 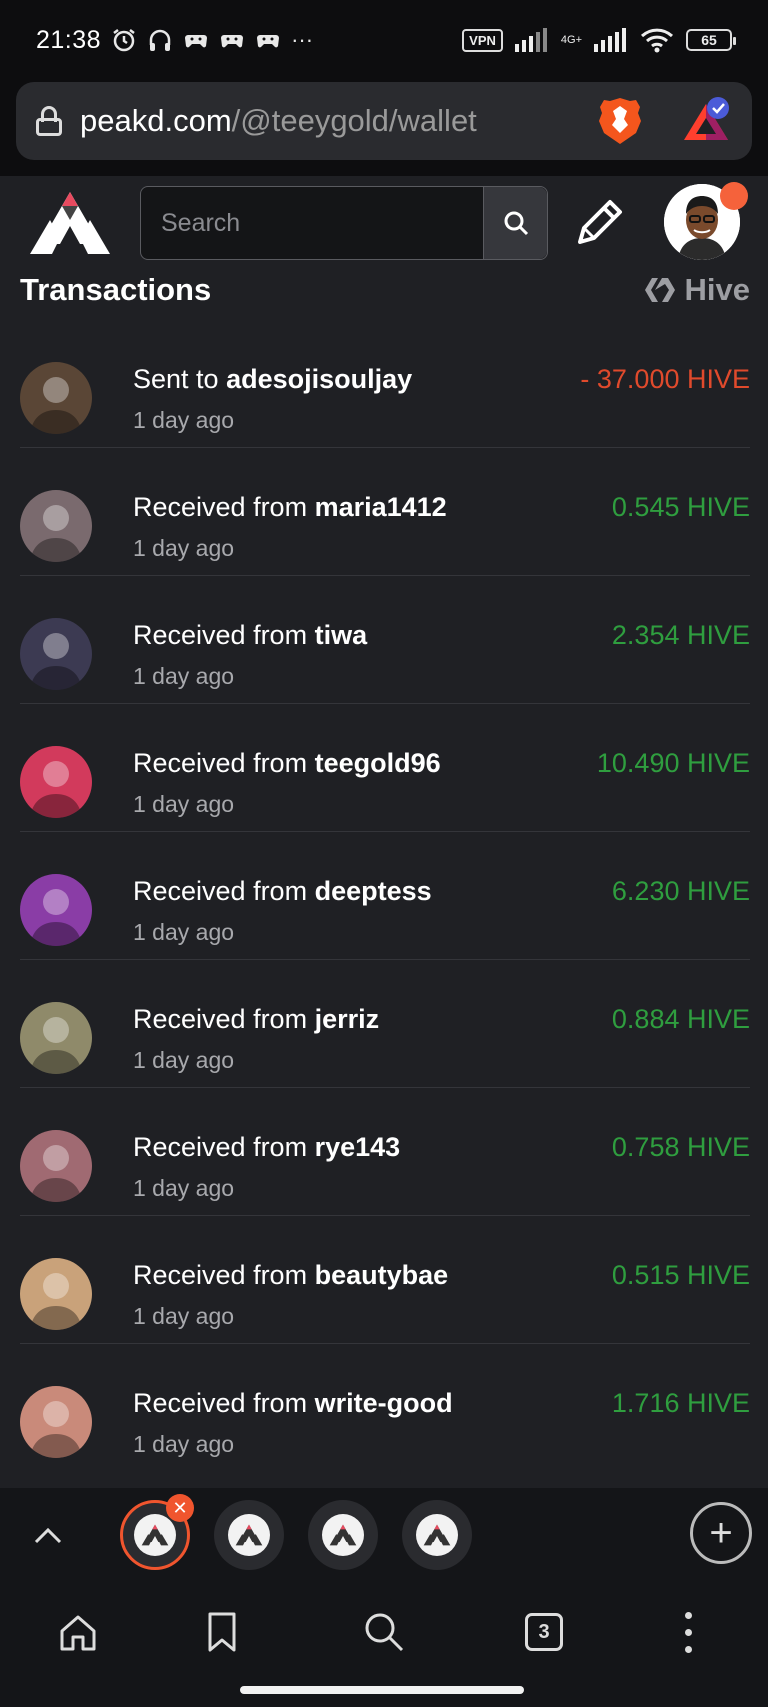 I want to click on site-header, so click(x=384, y=222).